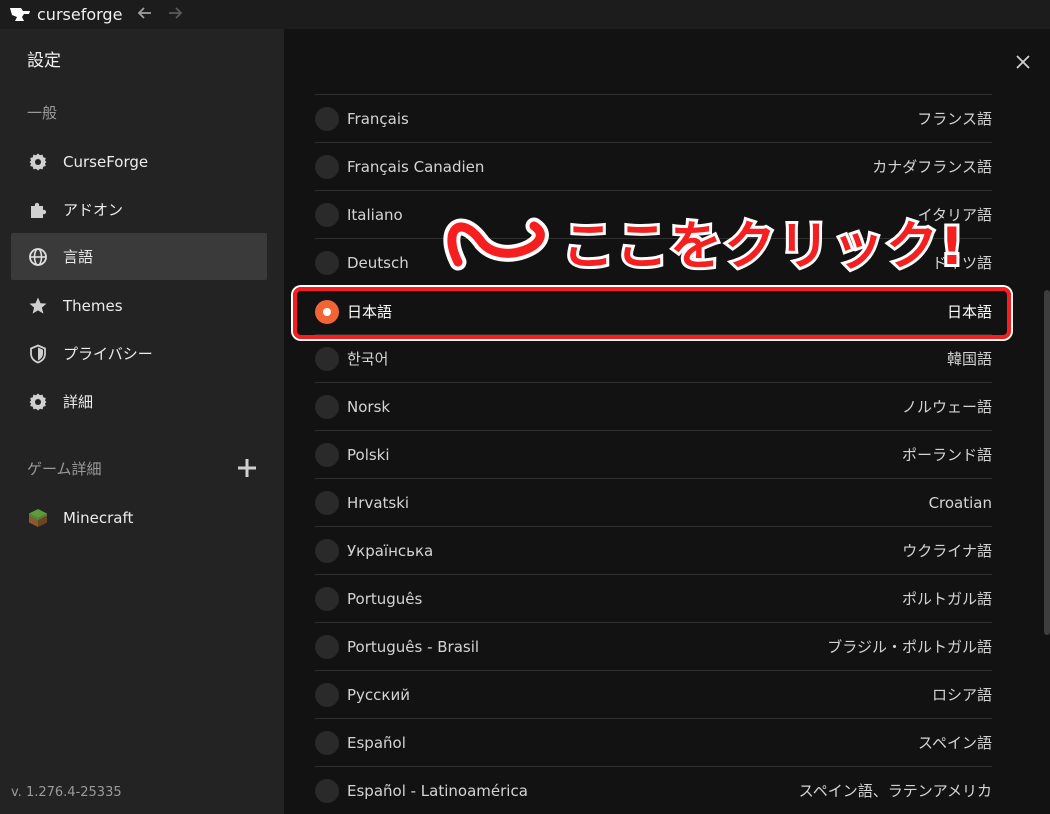 The height and width of the screenshot is (814, 1050). Describe the element at coordinates (38, 210) in the screenshot. I see `puzzle-icon` at that location.